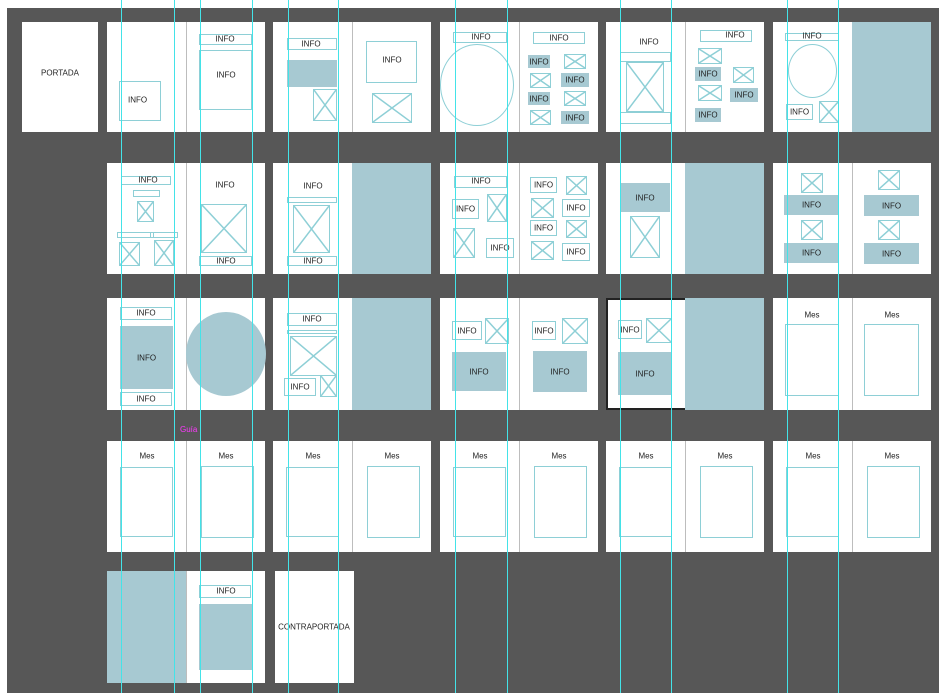 The height and width of the screenshot is (693, 939). What do you see at coordinates (189, 429) in the screenshot?
I see `guide-label: Guía` at bounding box center [189, 429].